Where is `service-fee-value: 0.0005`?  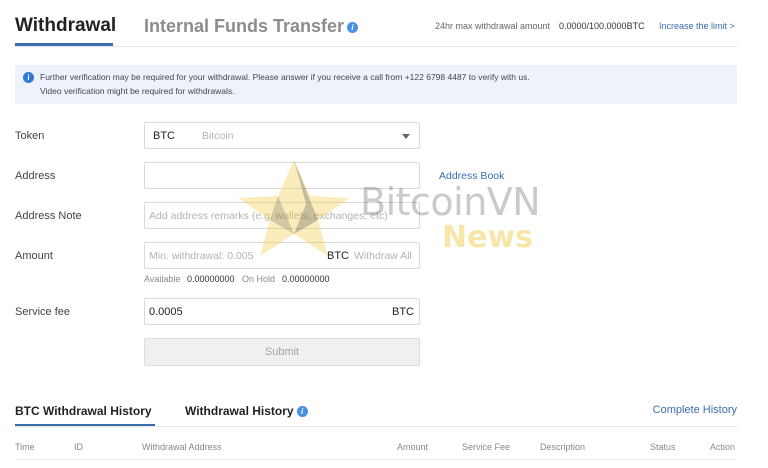
service-fee-value: 0.0005 is located at coordinates (166, 312).